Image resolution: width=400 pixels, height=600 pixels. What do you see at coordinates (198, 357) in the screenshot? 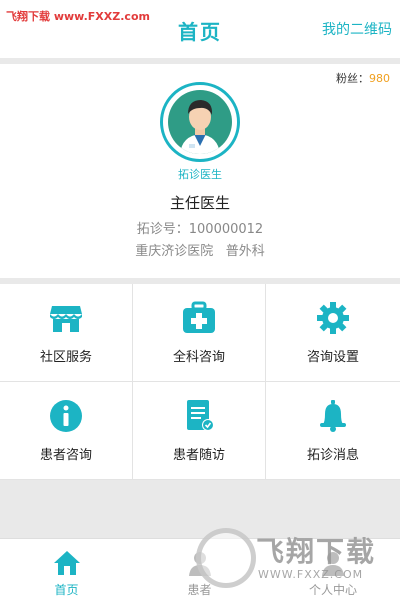
I see `grid-label: 全科咨询` at bounding box center [198, 357].